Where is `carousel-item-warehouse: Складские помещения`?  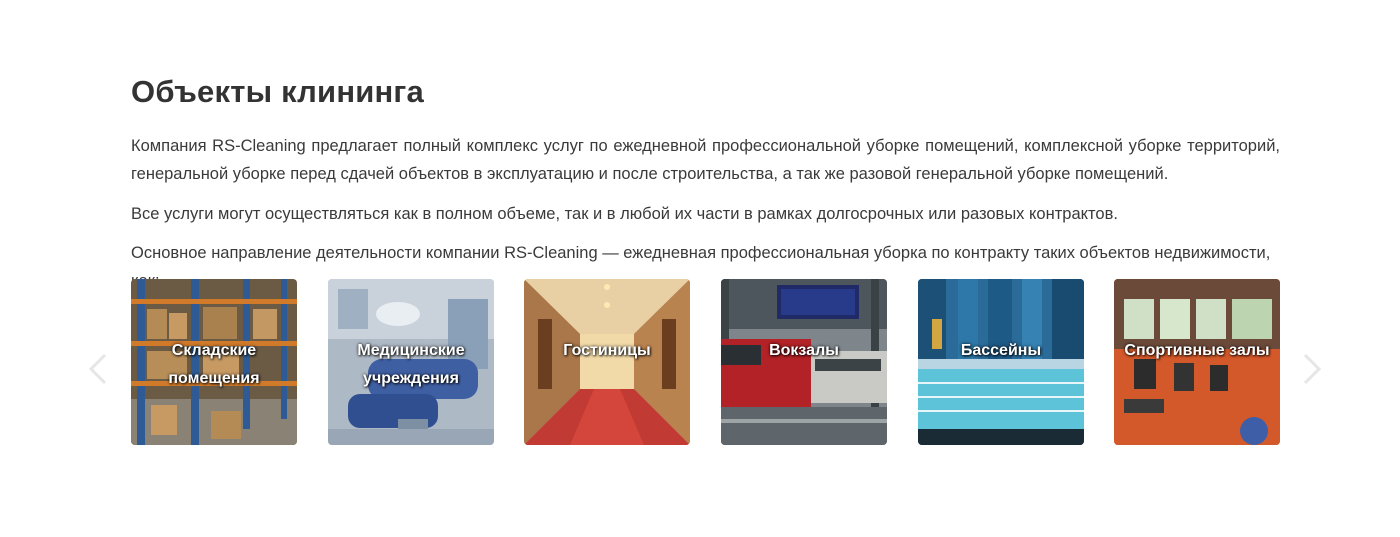
carousel-item-warehouse: Складские помещения is located at coordinates (214, 362).